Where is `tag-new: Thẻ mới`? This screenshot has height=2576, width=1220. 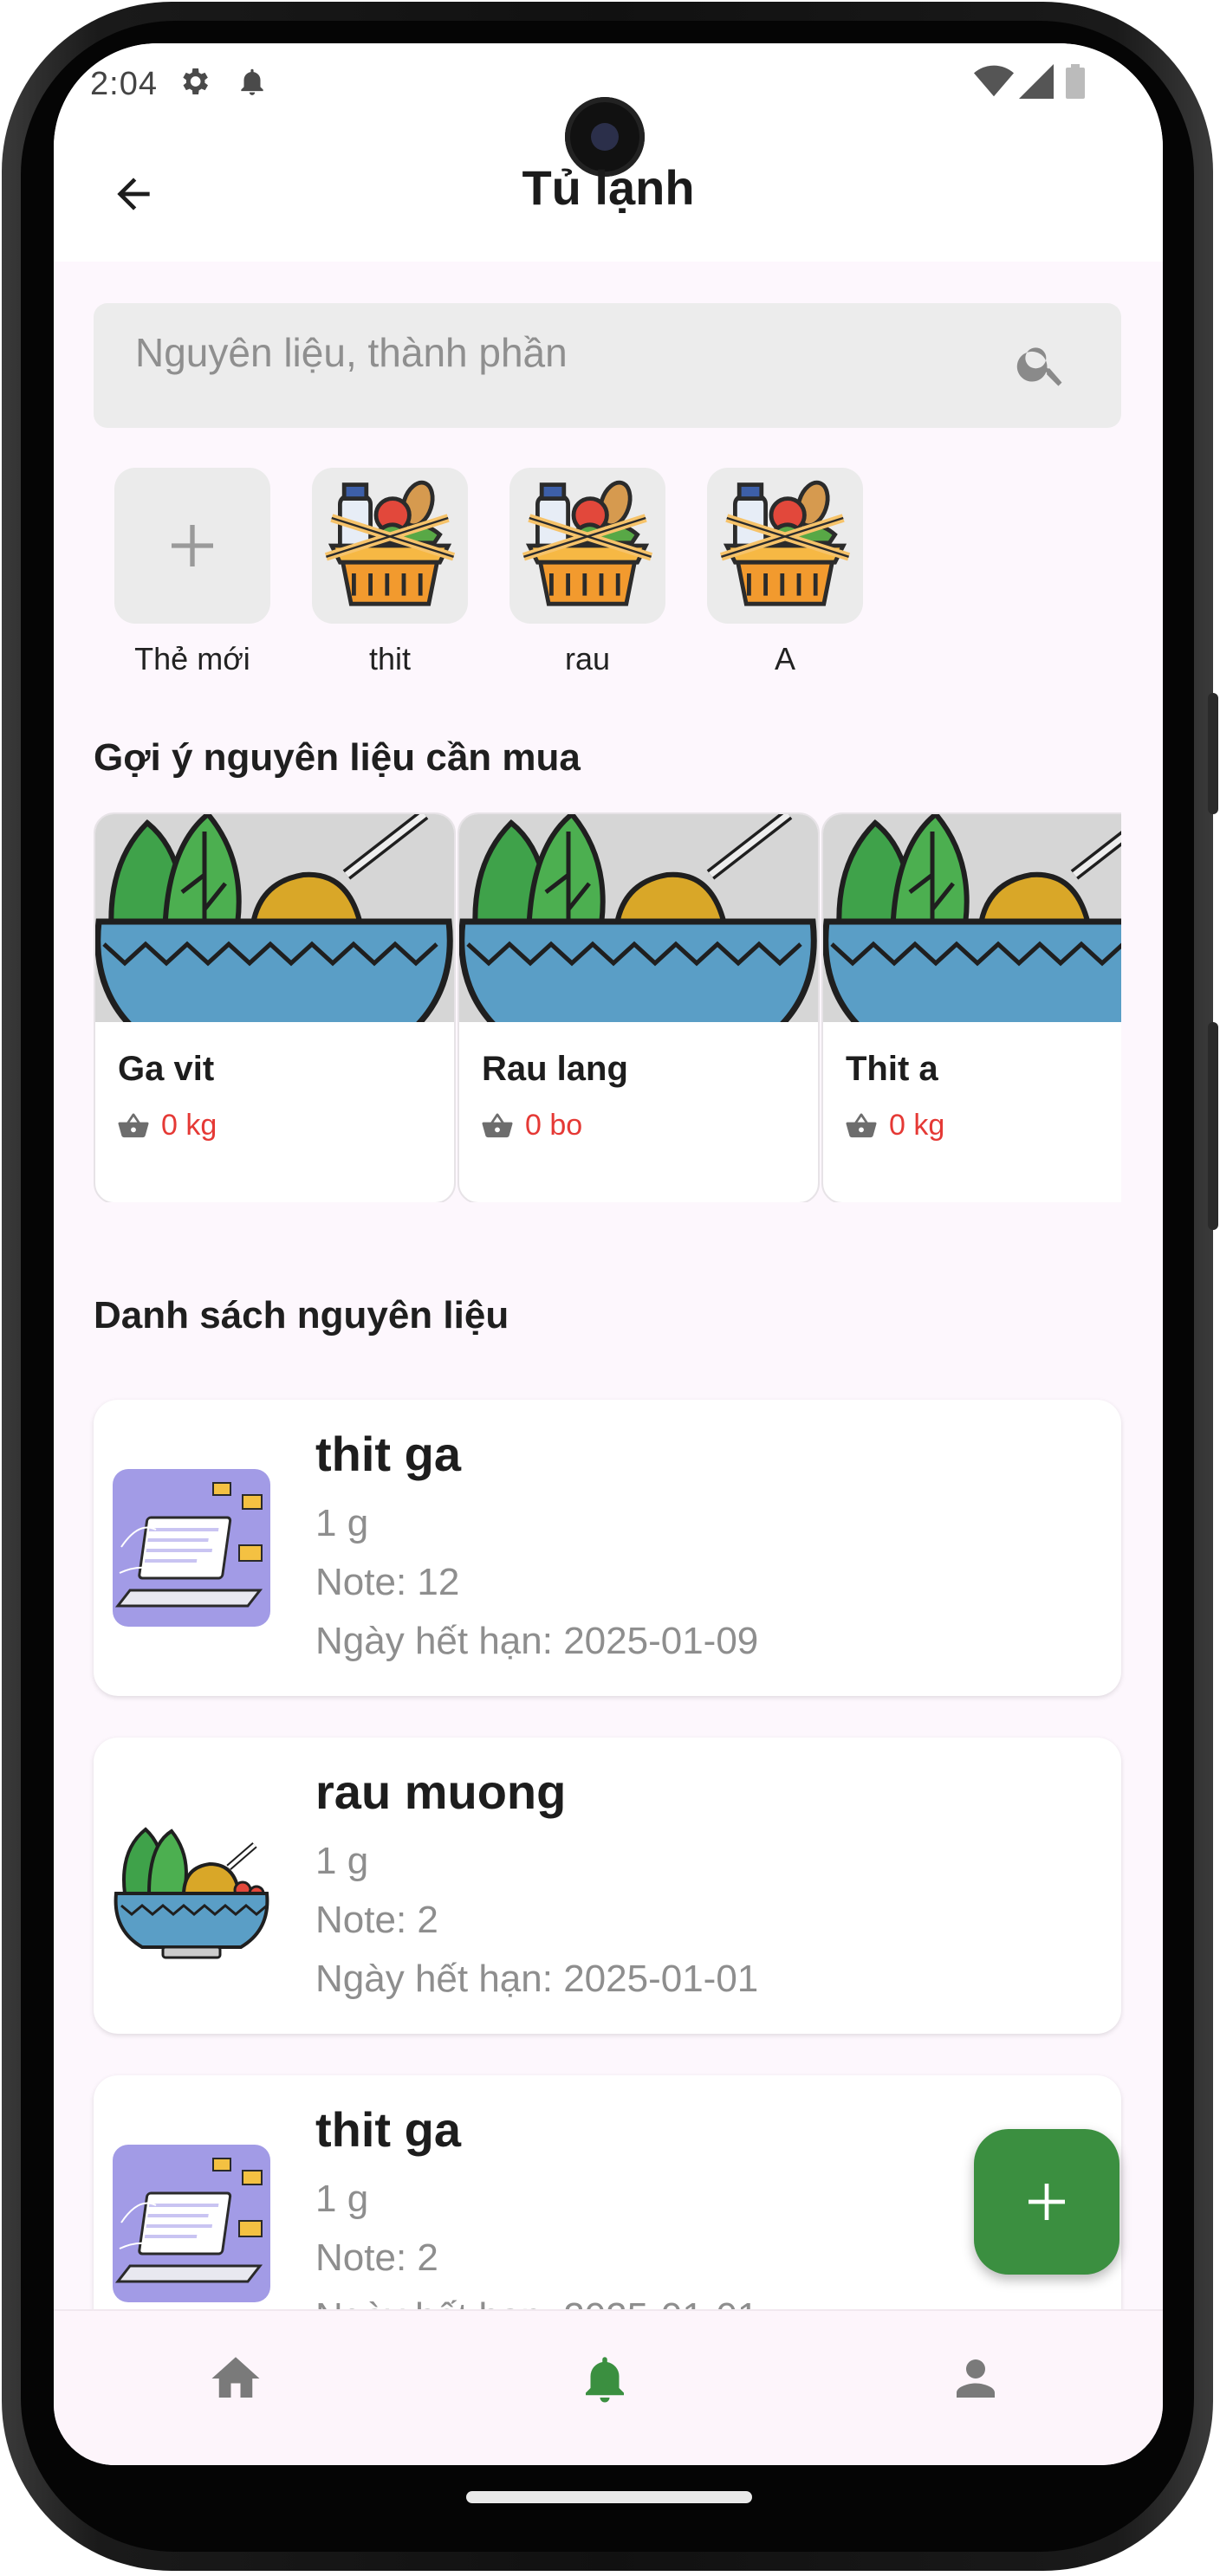 tag-new: Thẻ mới is located at coordinates (192, 572).